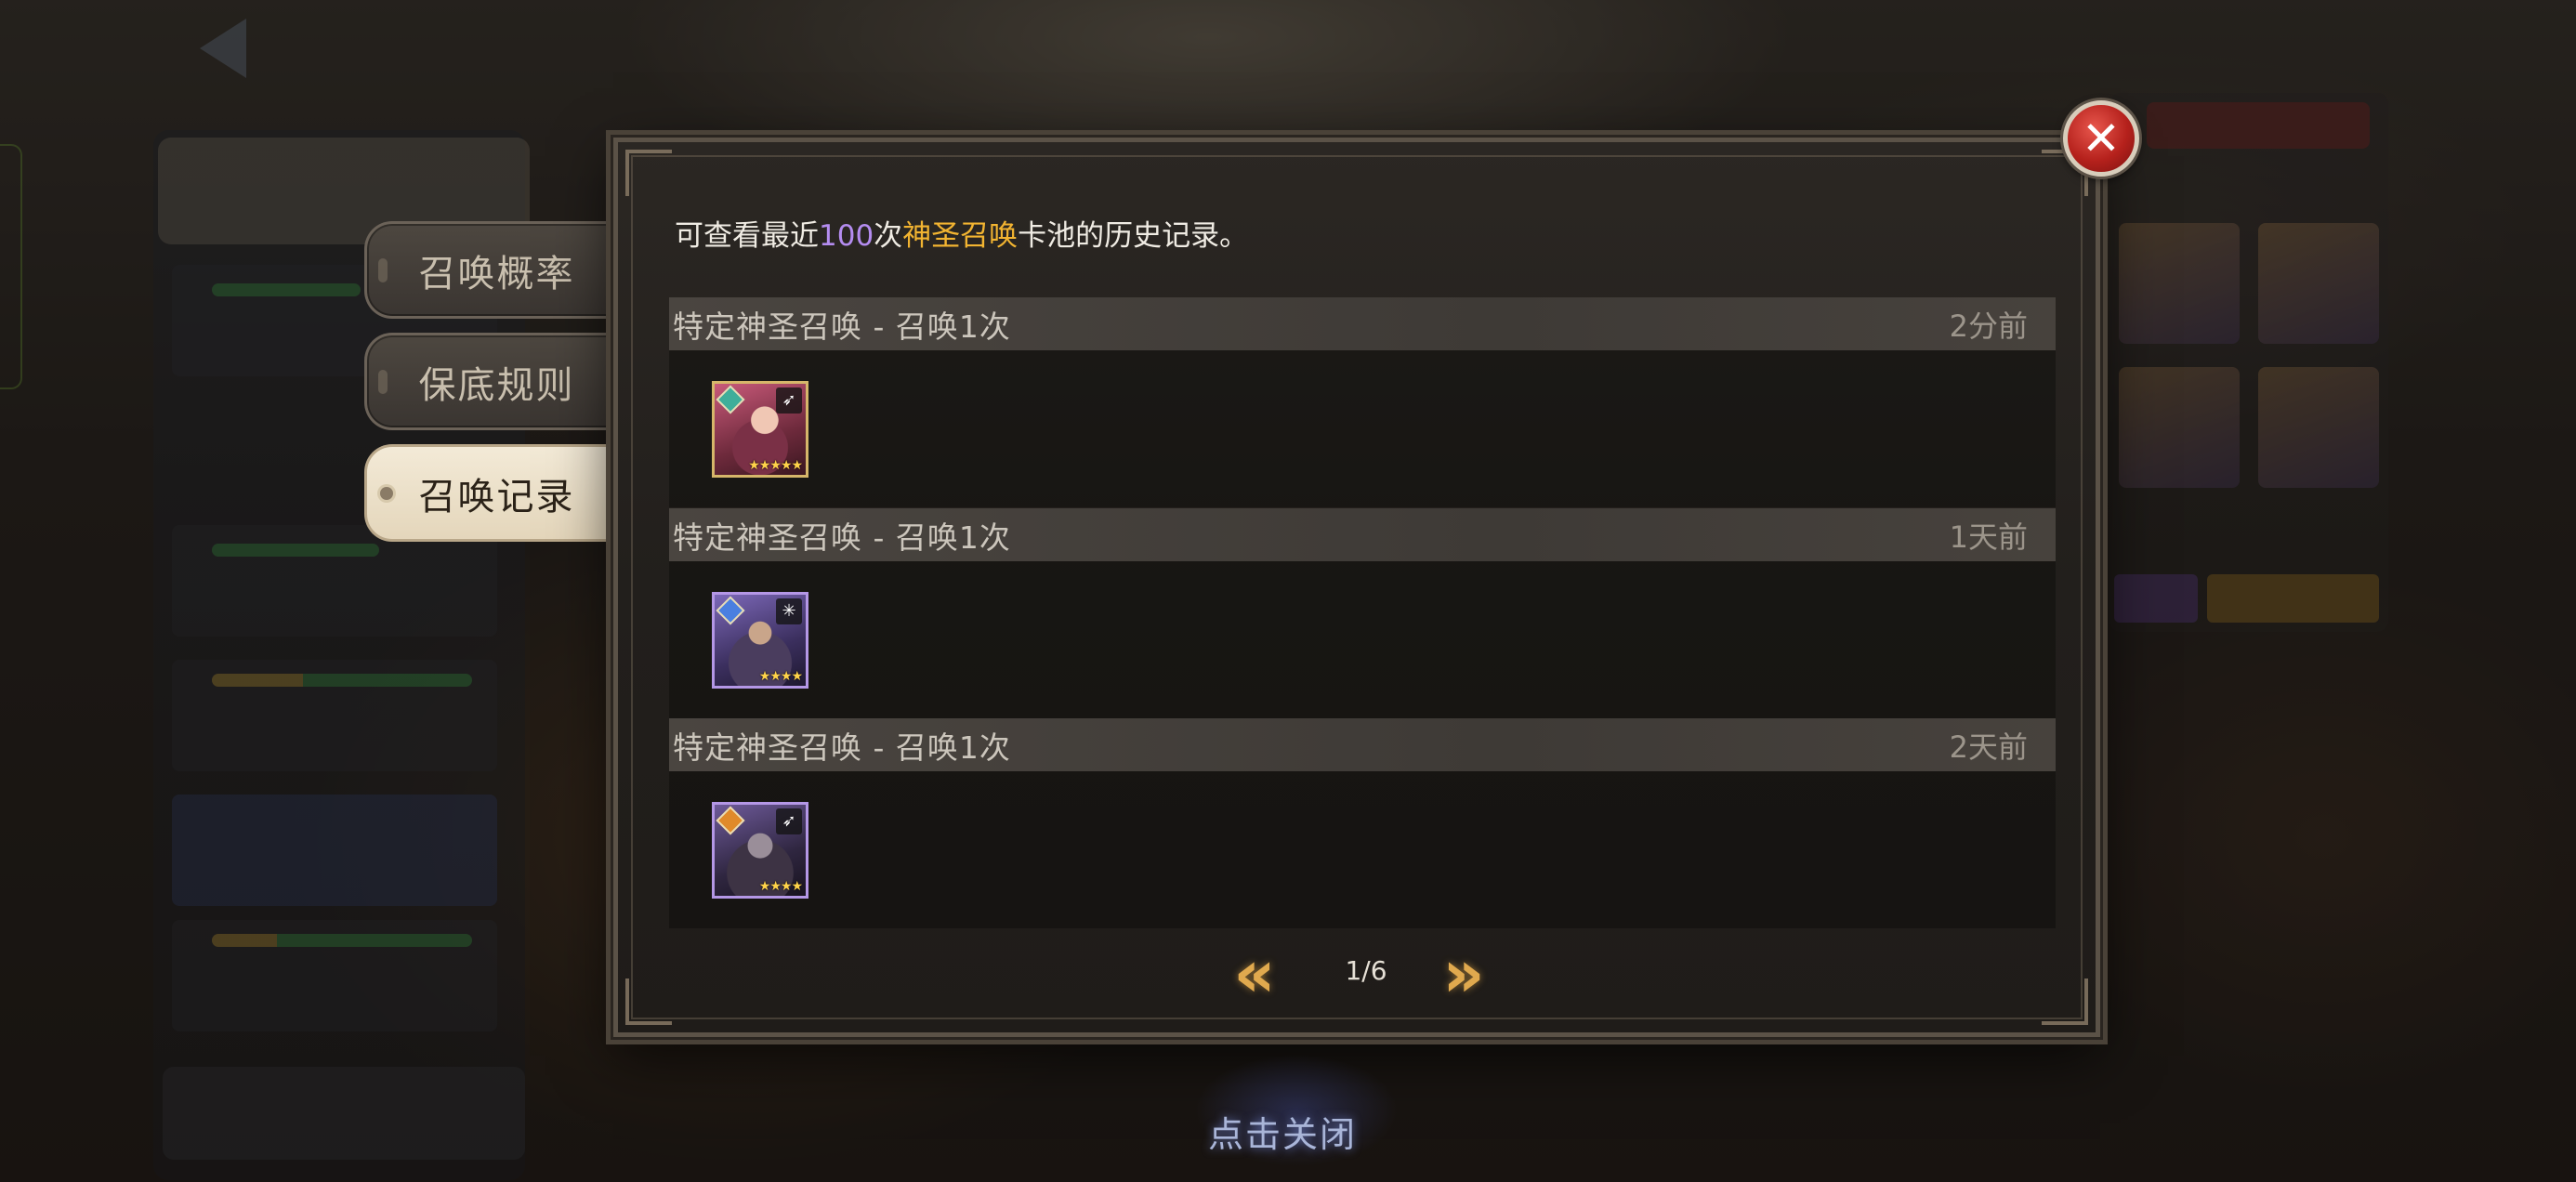  What do you see at coordinates (1362, 823) in the screenshot?
I see `history-record: 特定神圣召唤 - 召唤1次 2天前 ➶ ★★★★` at bounding box center [1362, 823].